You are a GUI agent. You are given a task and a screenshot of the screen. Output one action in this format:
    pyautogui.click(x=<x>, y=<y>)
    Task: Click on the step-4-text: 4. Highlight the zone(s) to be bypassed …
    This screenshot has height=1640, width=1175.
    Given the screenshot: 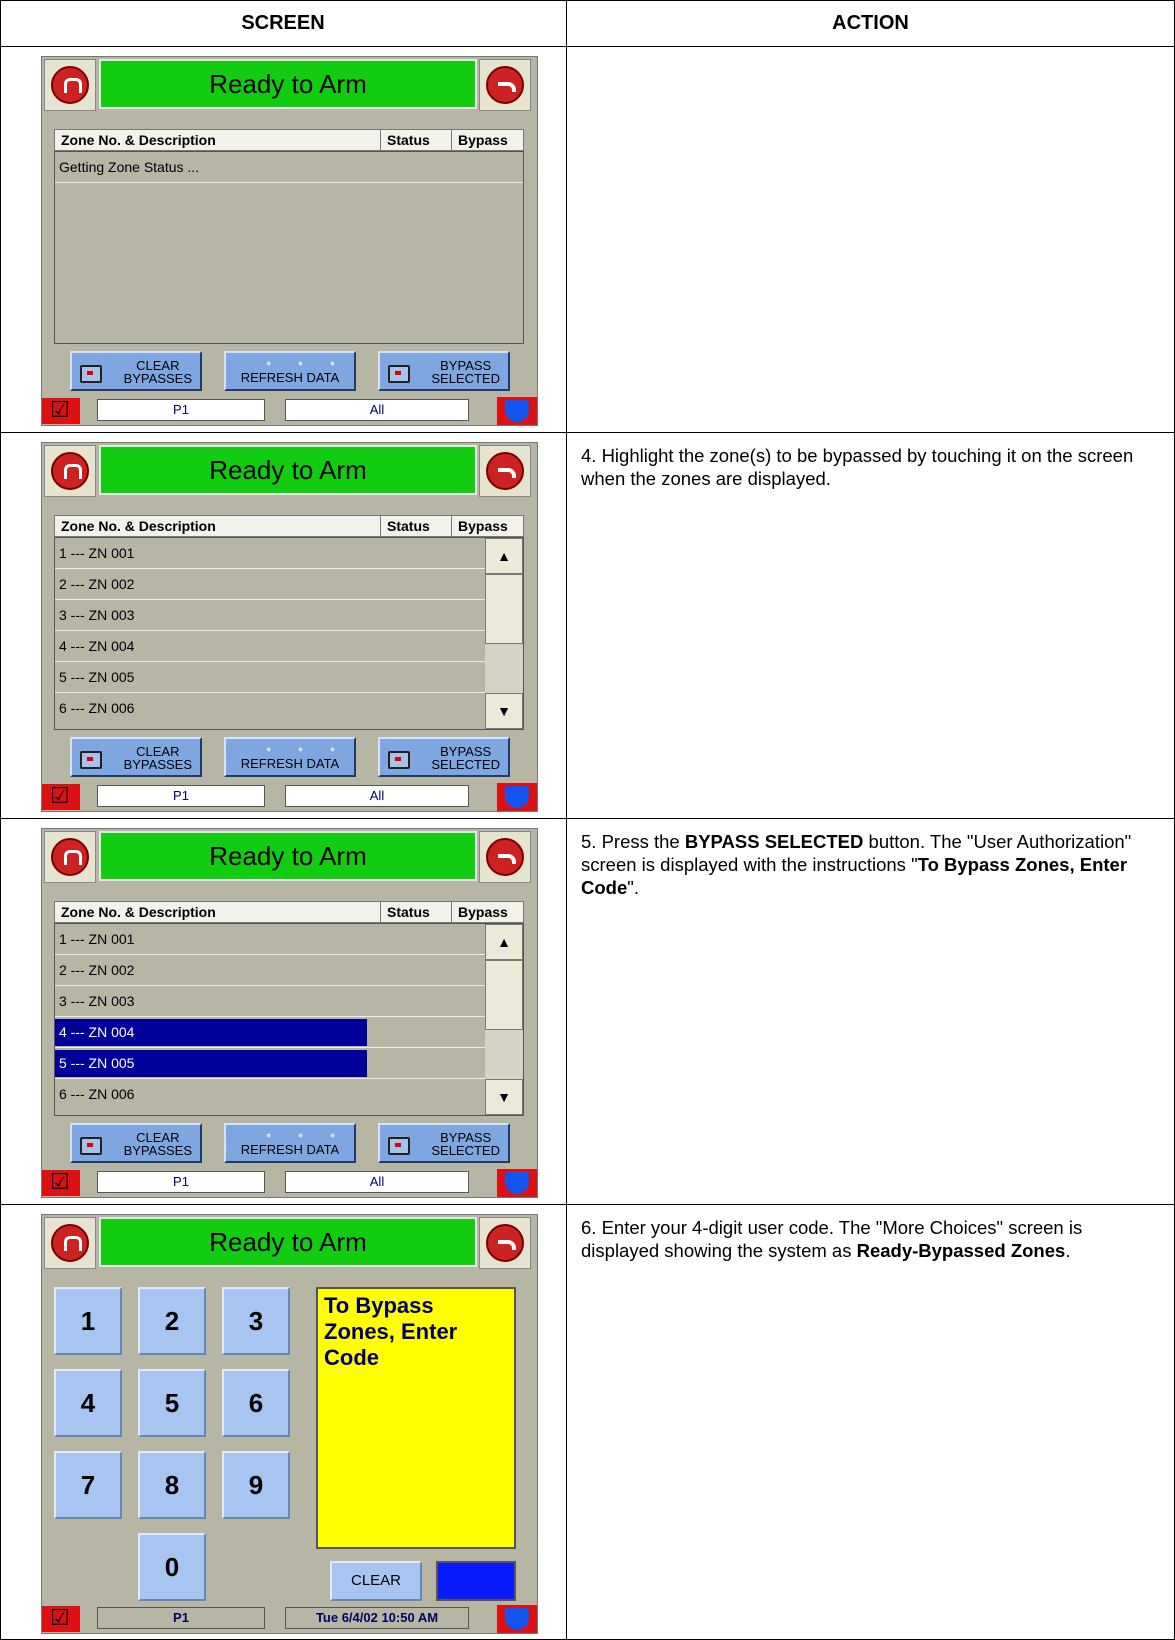 What is the action you would take?
    pyautogui.click(x=857, y=467)
    